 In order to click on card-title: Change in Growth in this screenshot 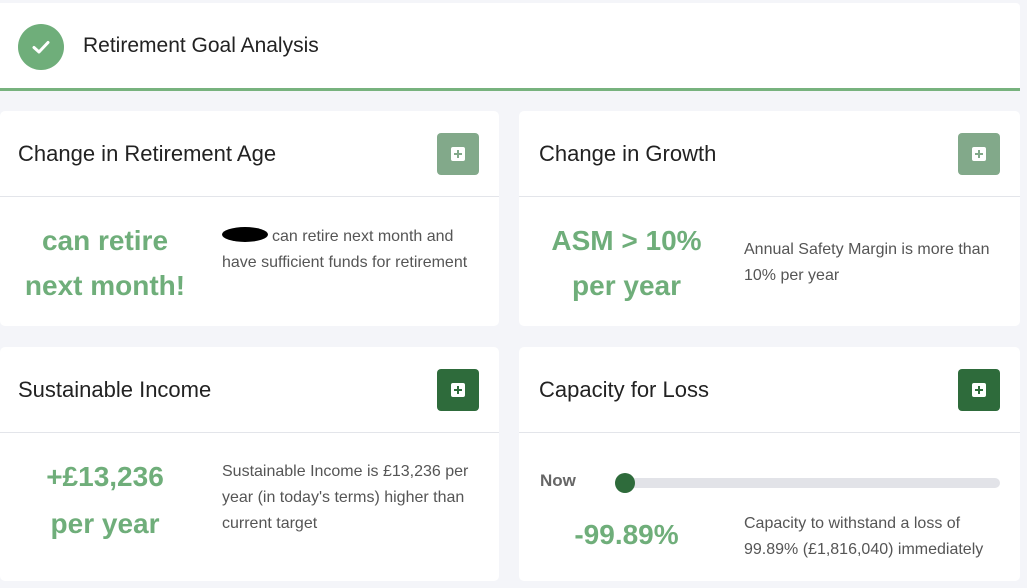, I will do `click(628, 153)`.